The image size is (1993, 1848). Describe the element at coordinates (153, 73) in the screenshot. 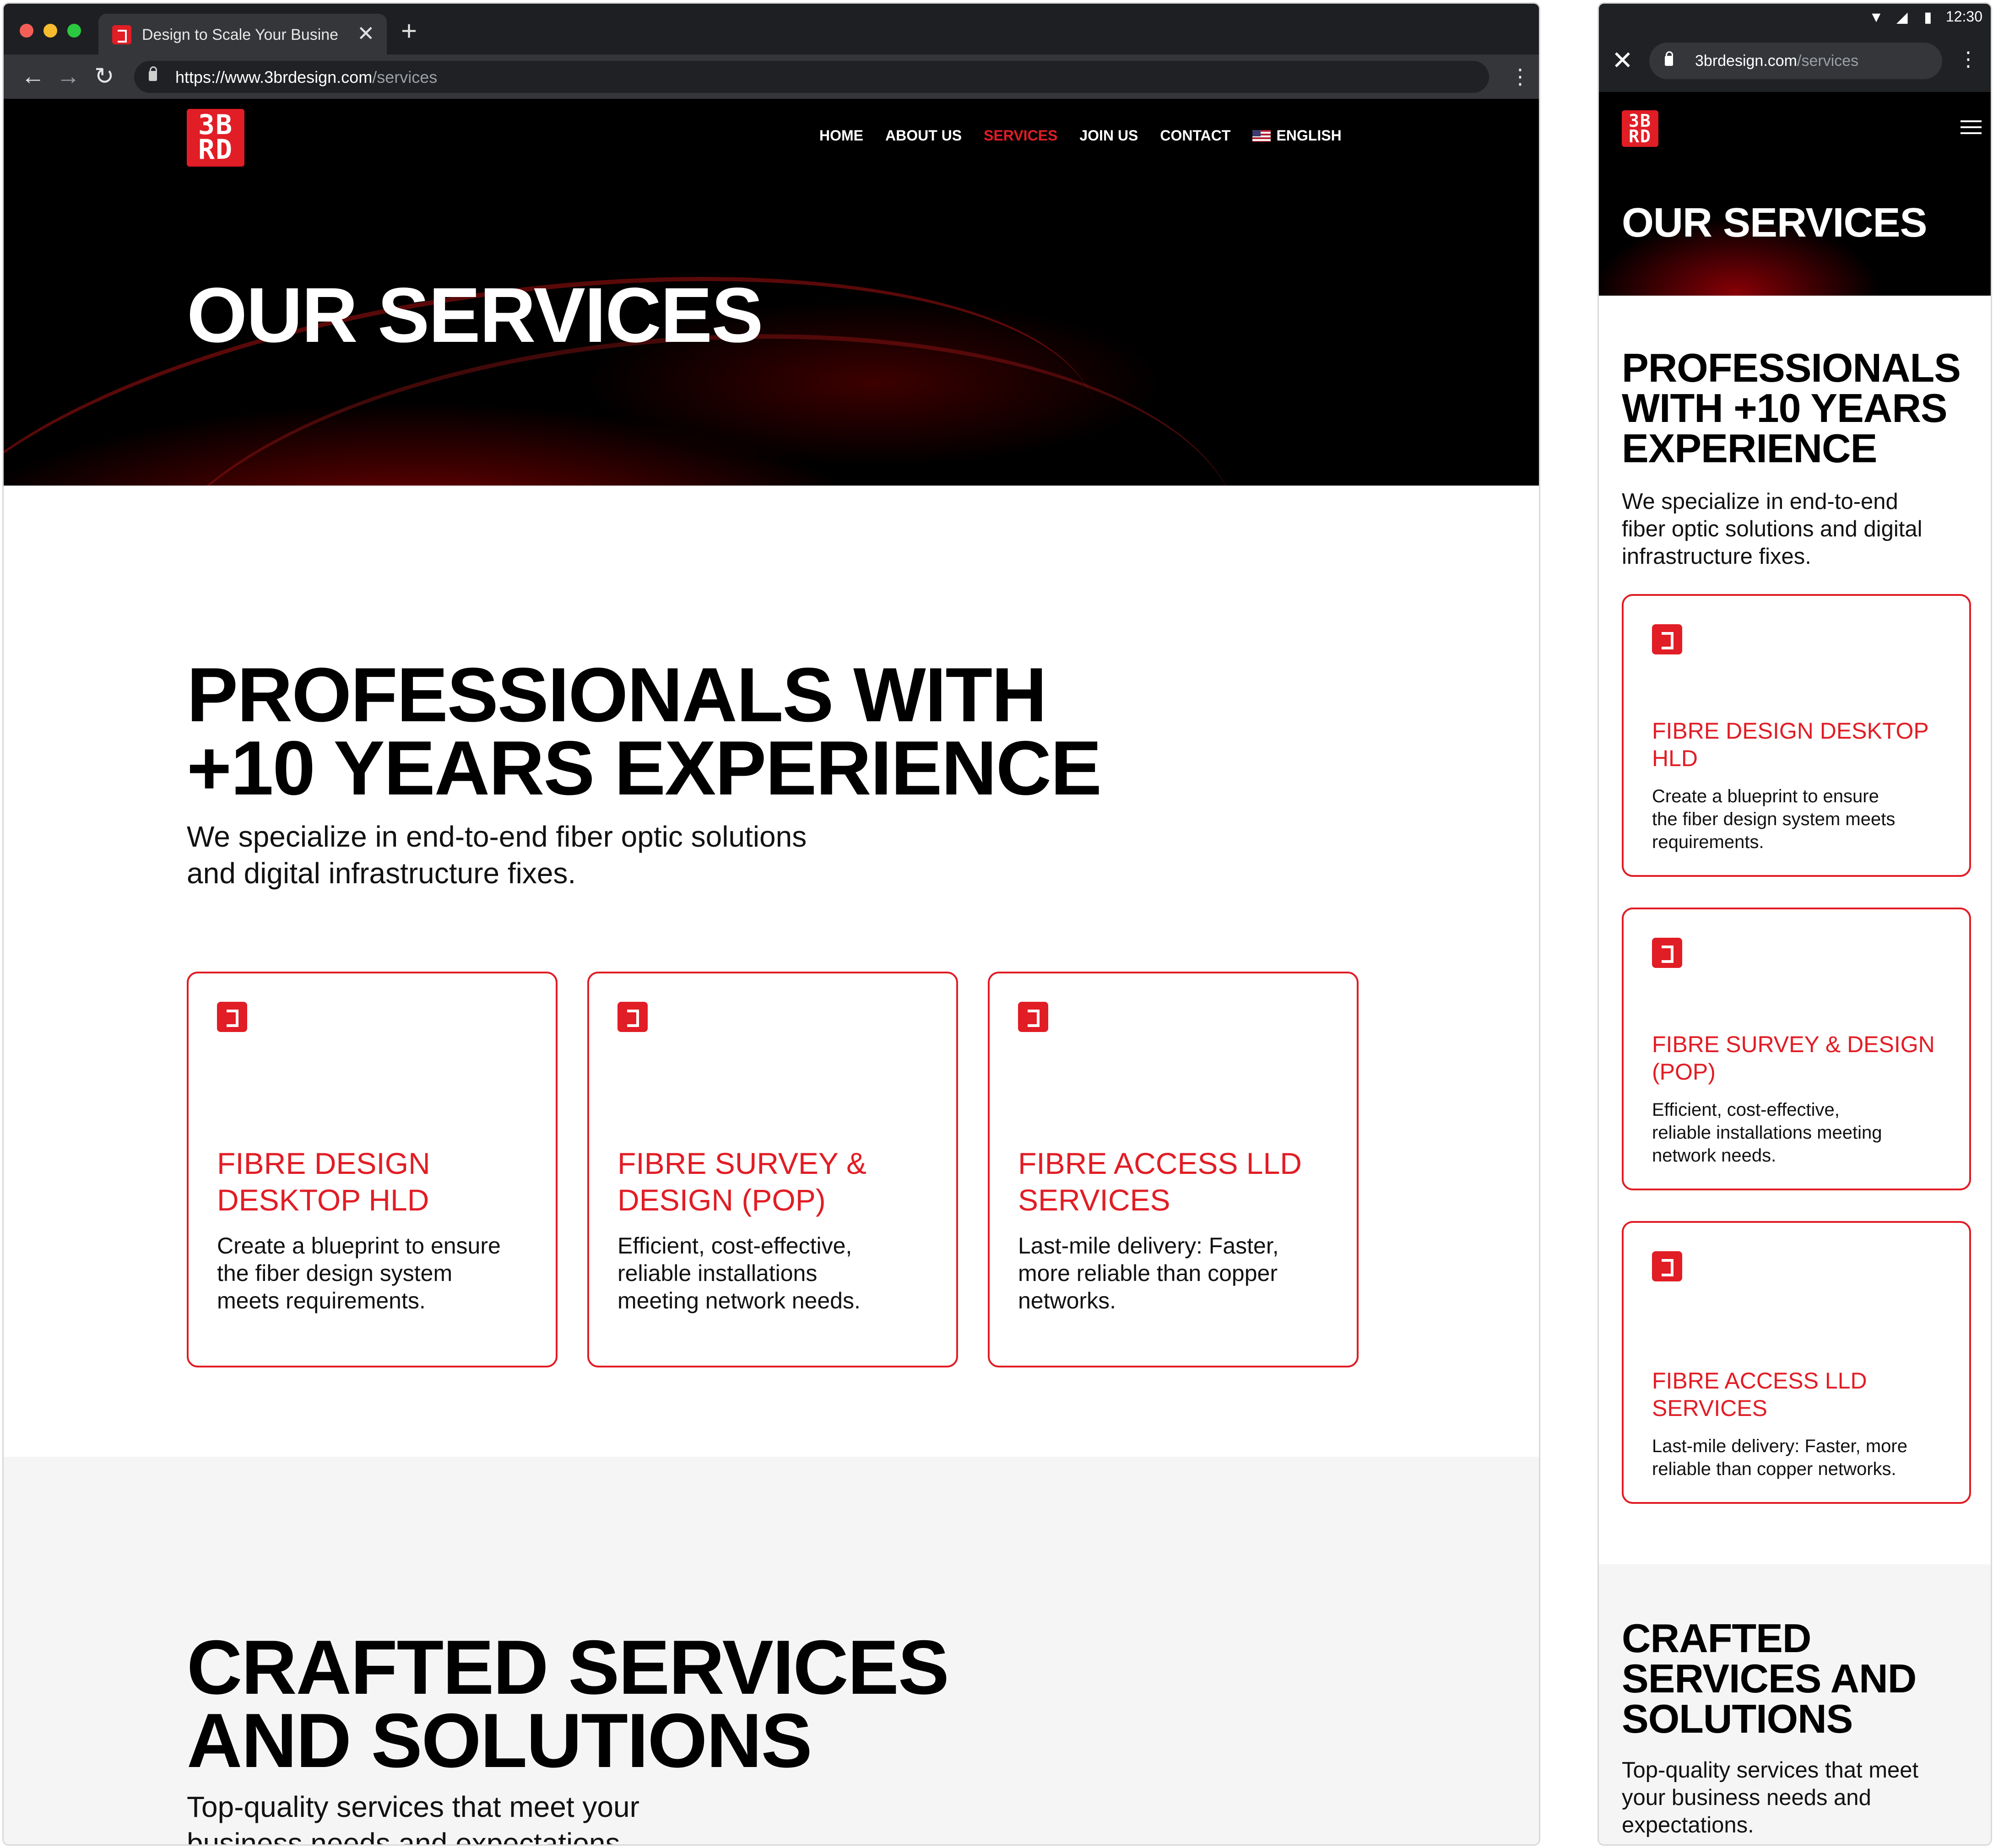

I see `lock-icon` at that location.